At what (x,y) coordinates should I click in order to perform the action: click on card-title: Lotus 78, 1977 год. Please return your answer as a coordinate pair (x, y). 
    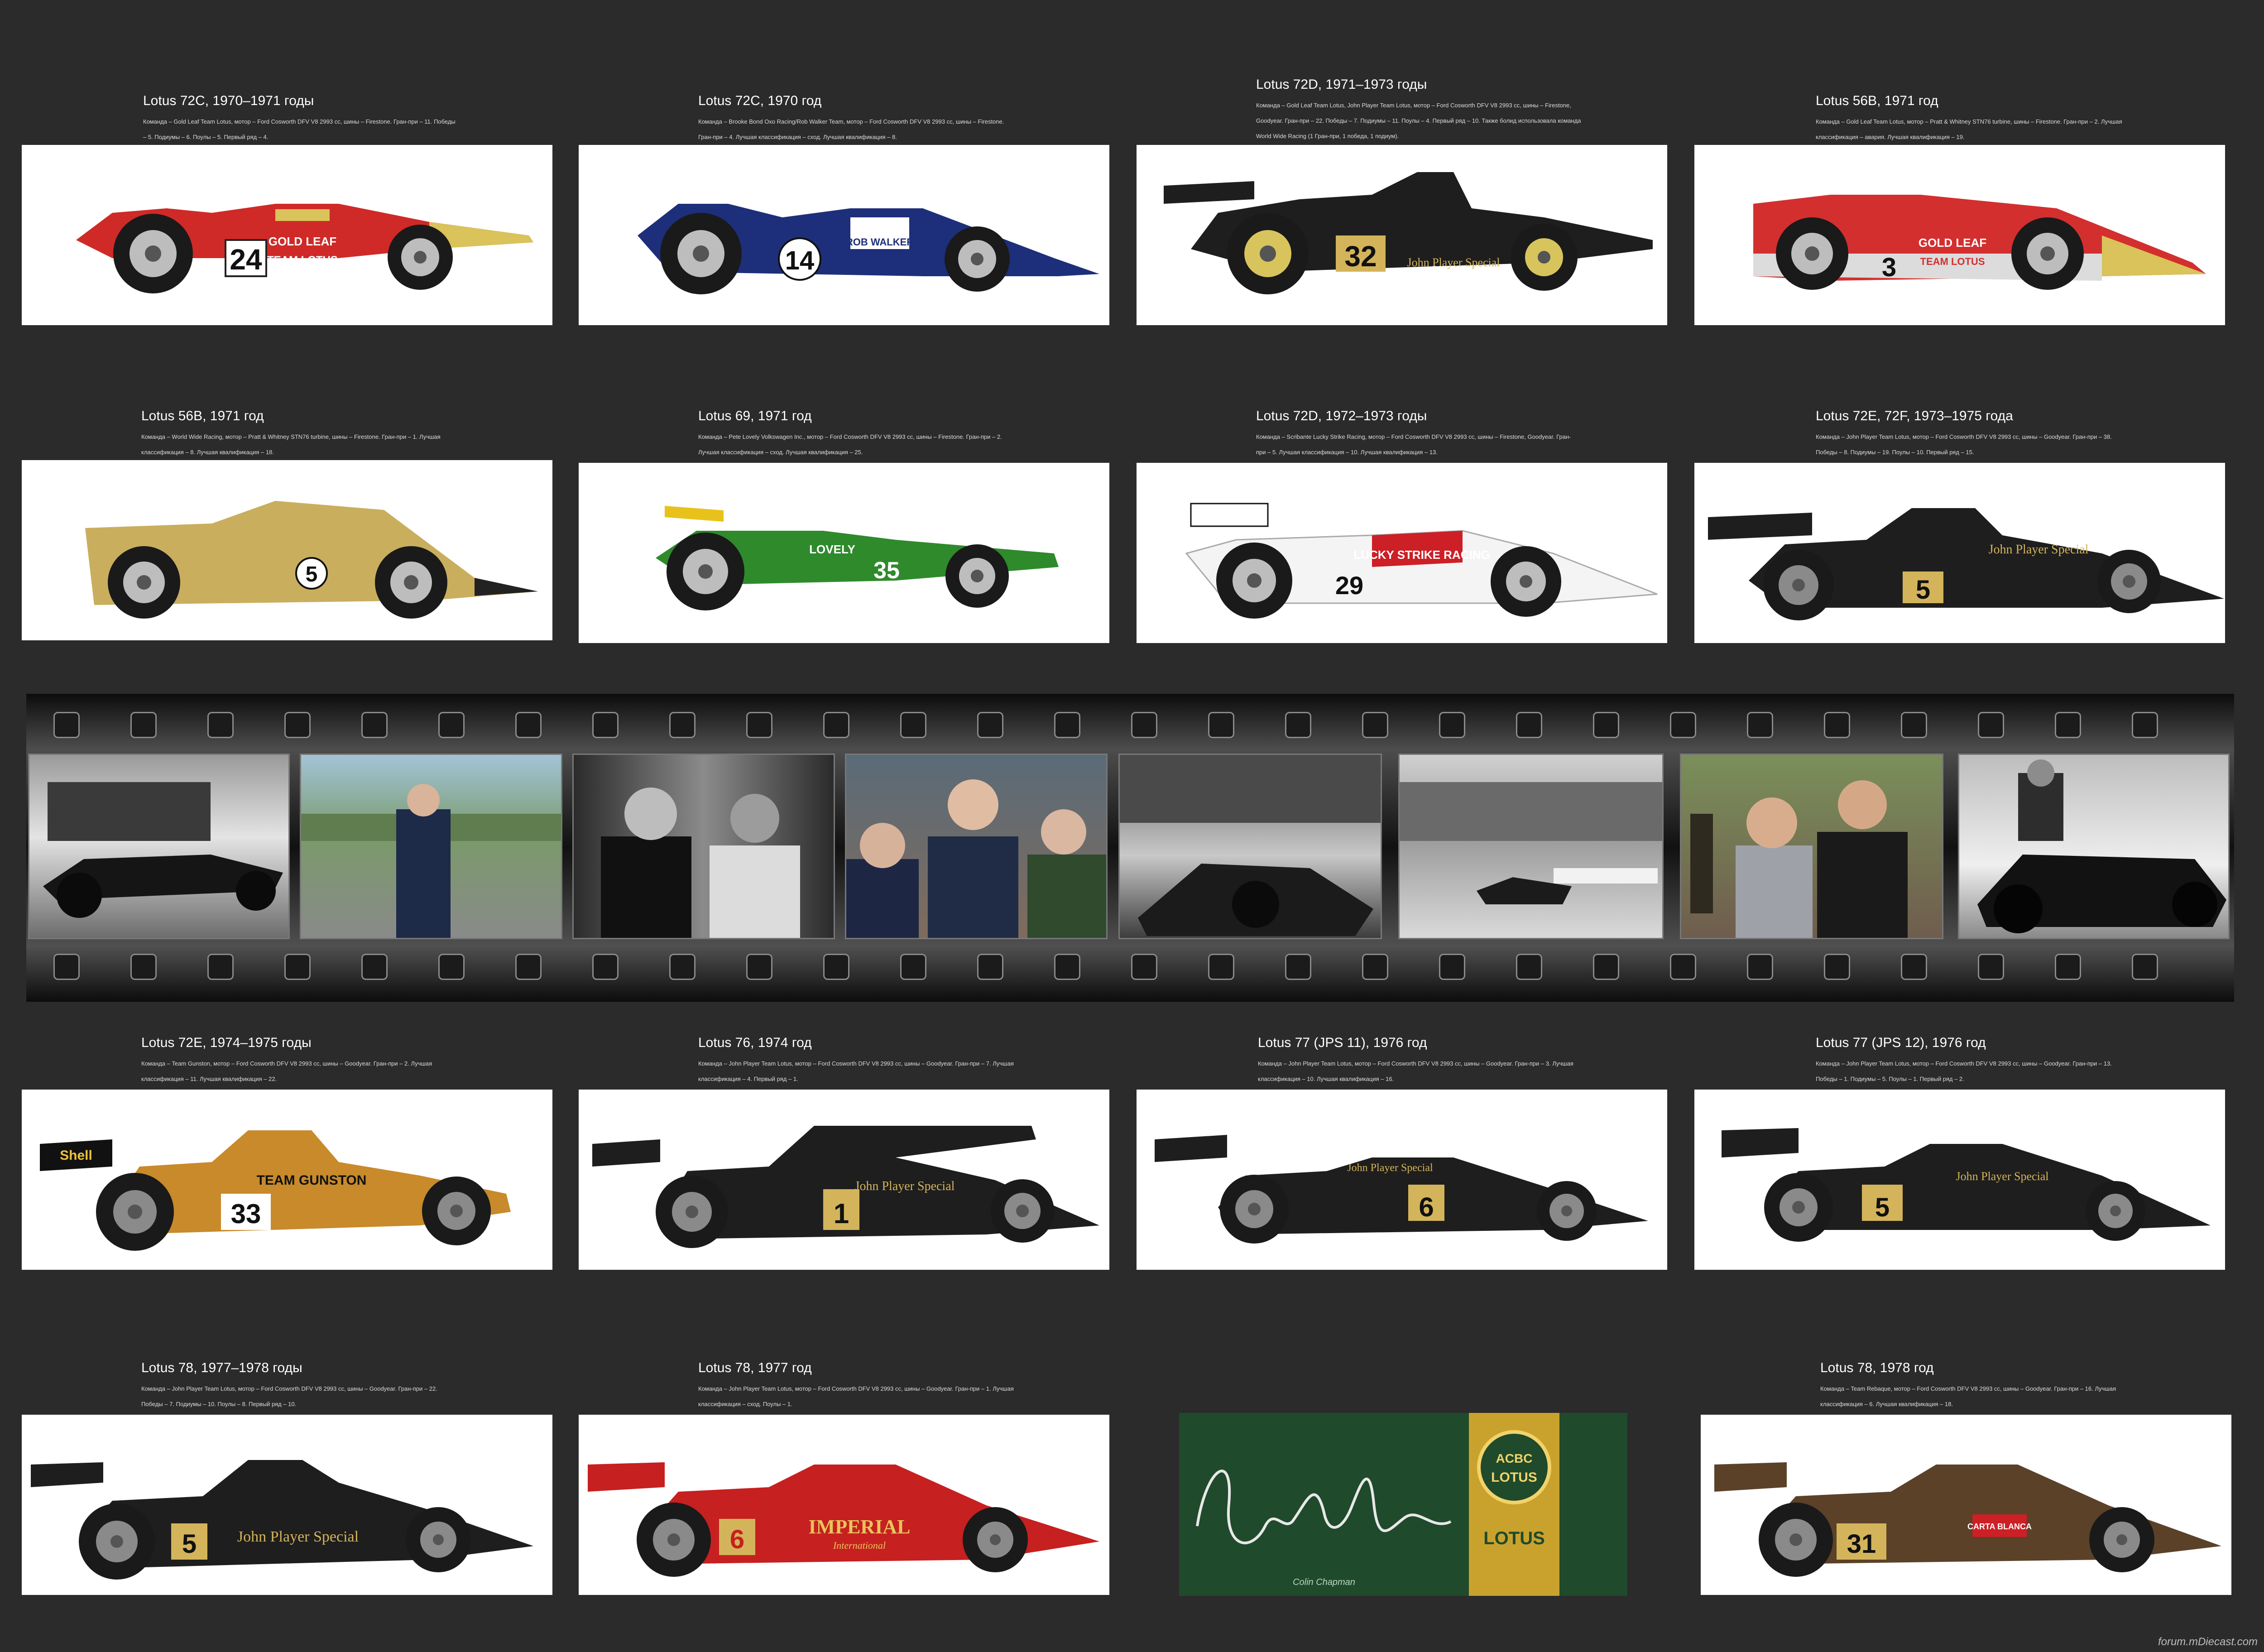
    Looking at the image, I should click on (755, 1367).